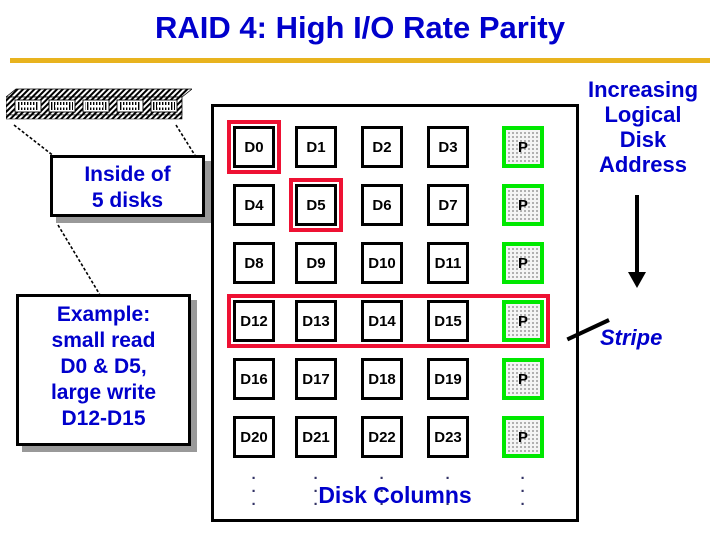 The height and width of the screenshot is (540, 720). What do you see at coordinates (448, 205) in the screenshot?
I see `disk-block-d7-r1-c3: D7` at bounding box center [448, 205].